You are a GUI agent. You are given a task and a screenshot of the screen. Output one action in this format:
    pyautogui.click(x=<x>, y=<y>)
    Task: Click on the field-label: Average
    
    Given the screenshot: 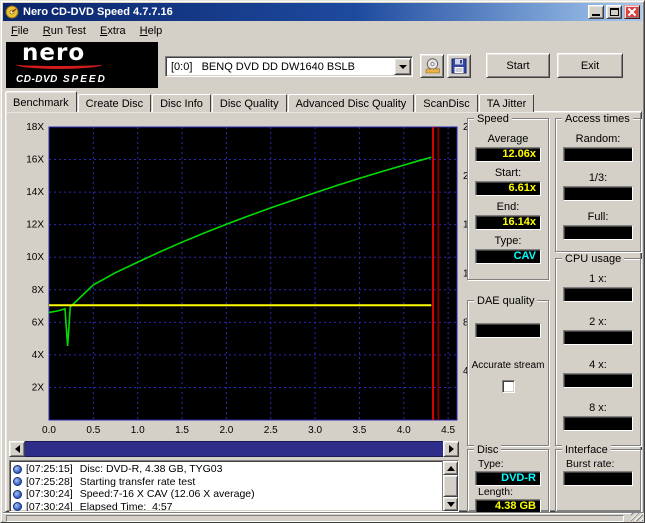 What is the action you would take?
    pyautogui.click(x=508, y=139)
    